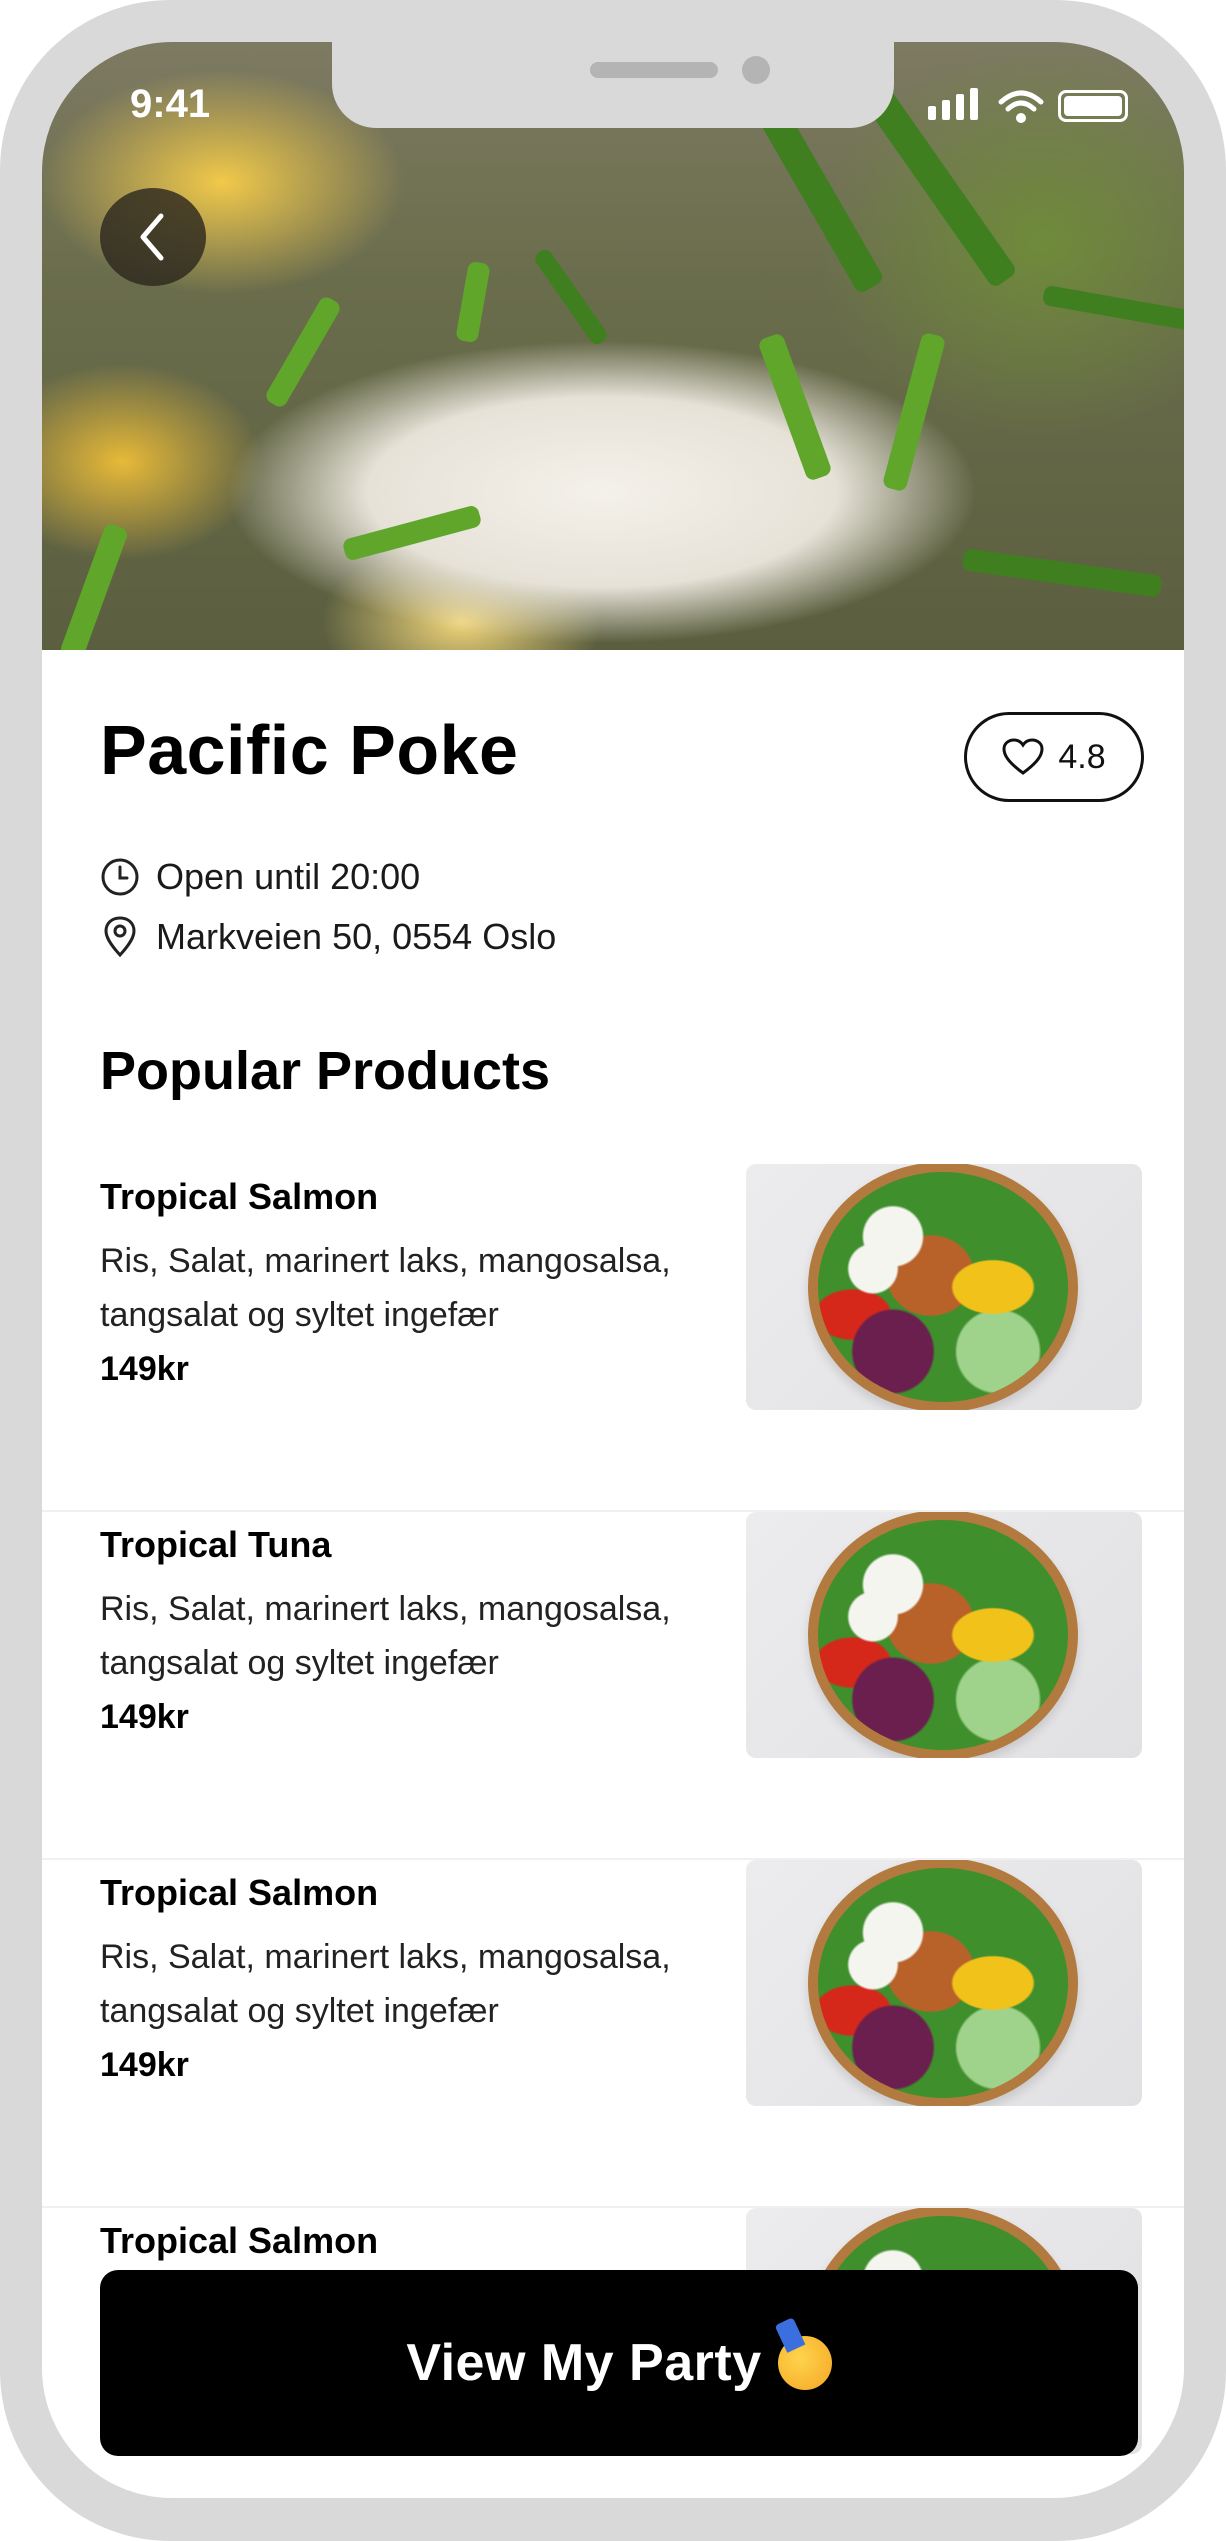  I want to click on location-pin-icon, so click(120, 937).